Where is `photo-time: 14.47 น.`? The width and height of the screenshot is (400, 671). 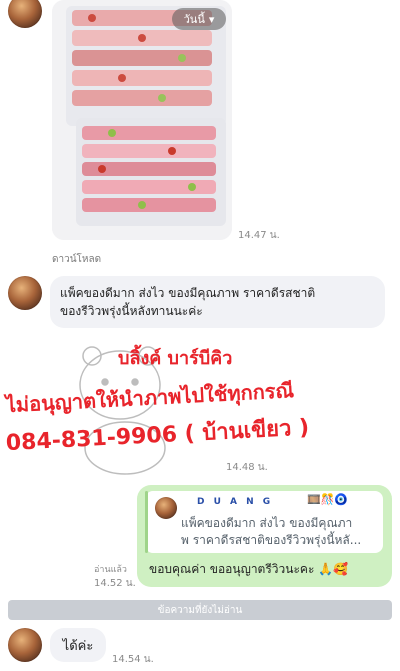
photo-time: 14.47 น. is located at coordinates (259, 235).